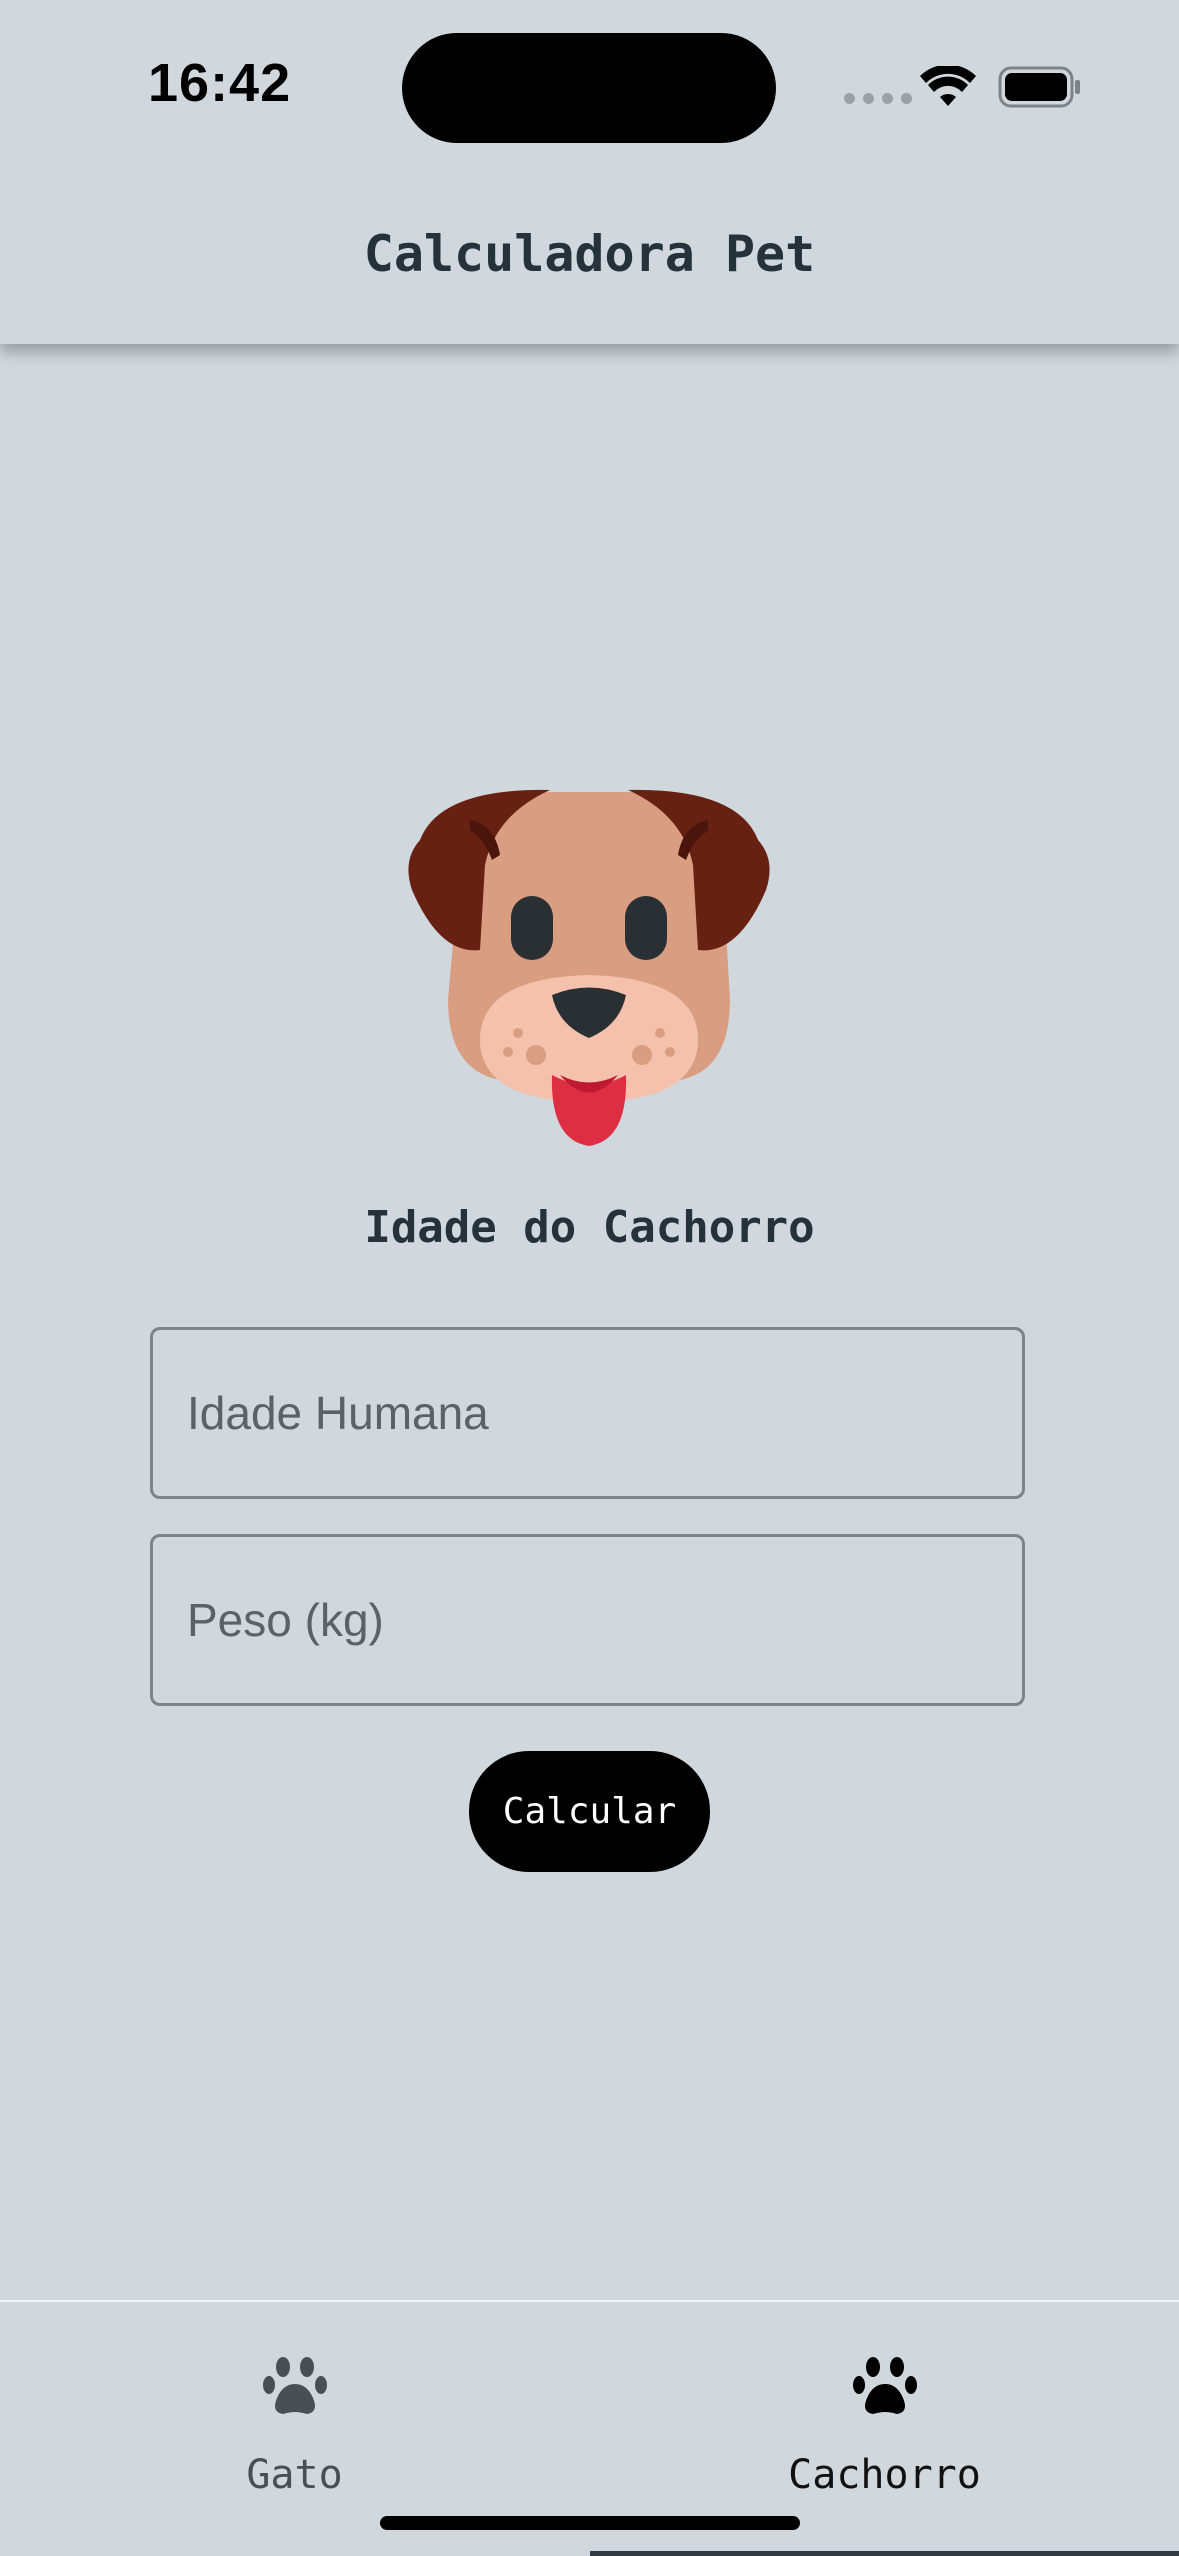 The image size is (1179, 2556). I want to click on cellular-signal-icon, so click(878, 98).